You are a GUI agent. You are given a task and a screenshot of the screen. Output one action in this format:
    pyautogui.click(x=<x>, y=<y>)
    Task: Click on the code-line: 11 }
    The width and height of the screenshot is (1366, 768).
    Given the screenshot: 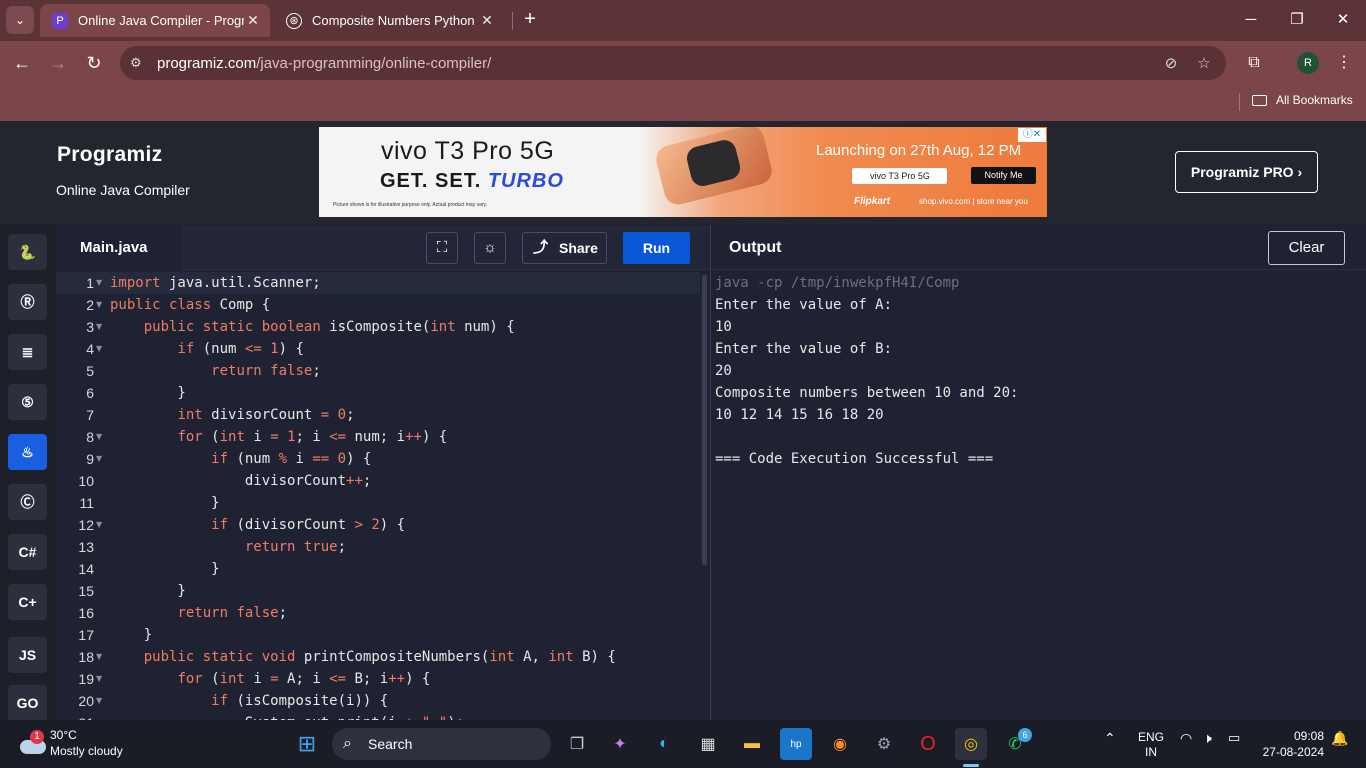 What is the action you would take?
    pyautogui.click(x=378, y=503)
    